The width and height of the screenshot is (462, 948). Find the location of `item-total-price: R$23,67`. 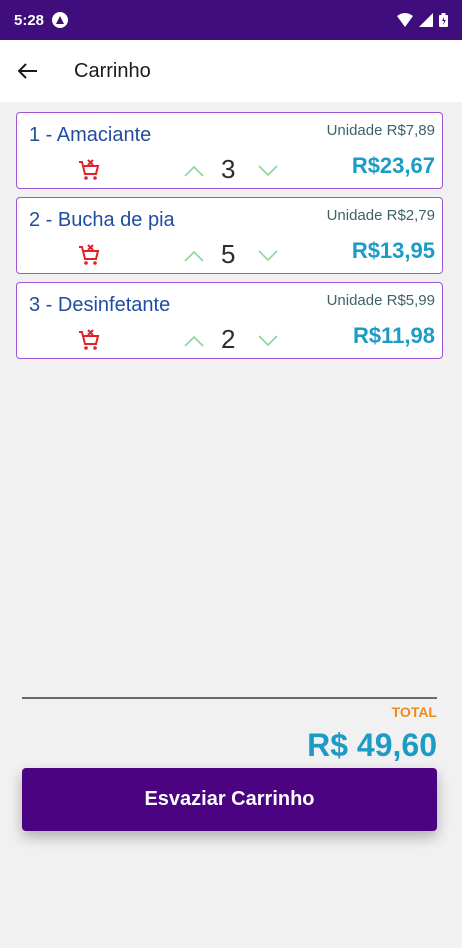

item-total-price: R$23,67 is located at coordinates (393, 165).